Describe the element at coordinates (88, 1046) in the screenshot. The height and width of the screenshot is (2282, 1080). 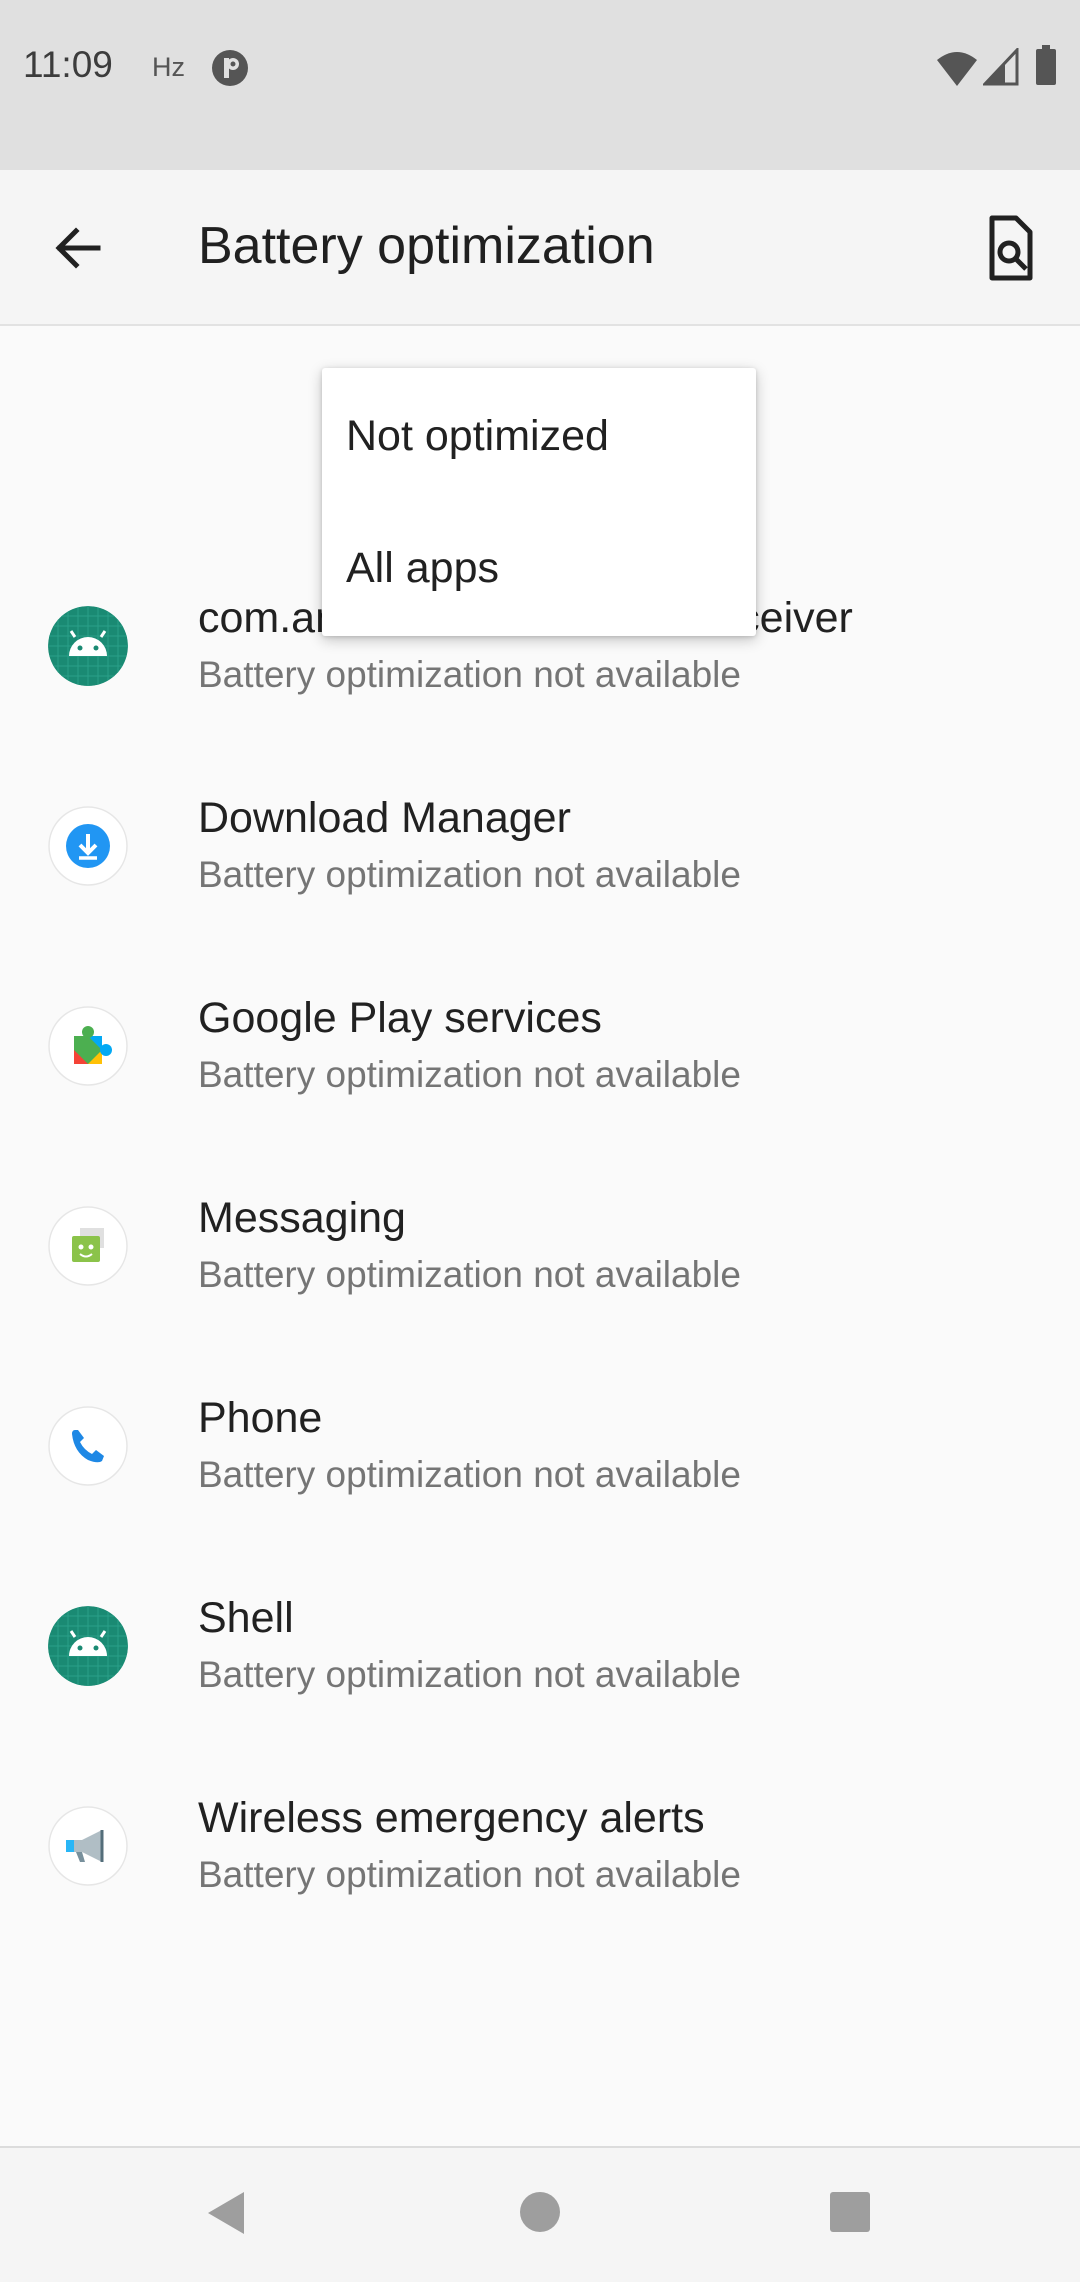
I see `play-services-icon` at that location.